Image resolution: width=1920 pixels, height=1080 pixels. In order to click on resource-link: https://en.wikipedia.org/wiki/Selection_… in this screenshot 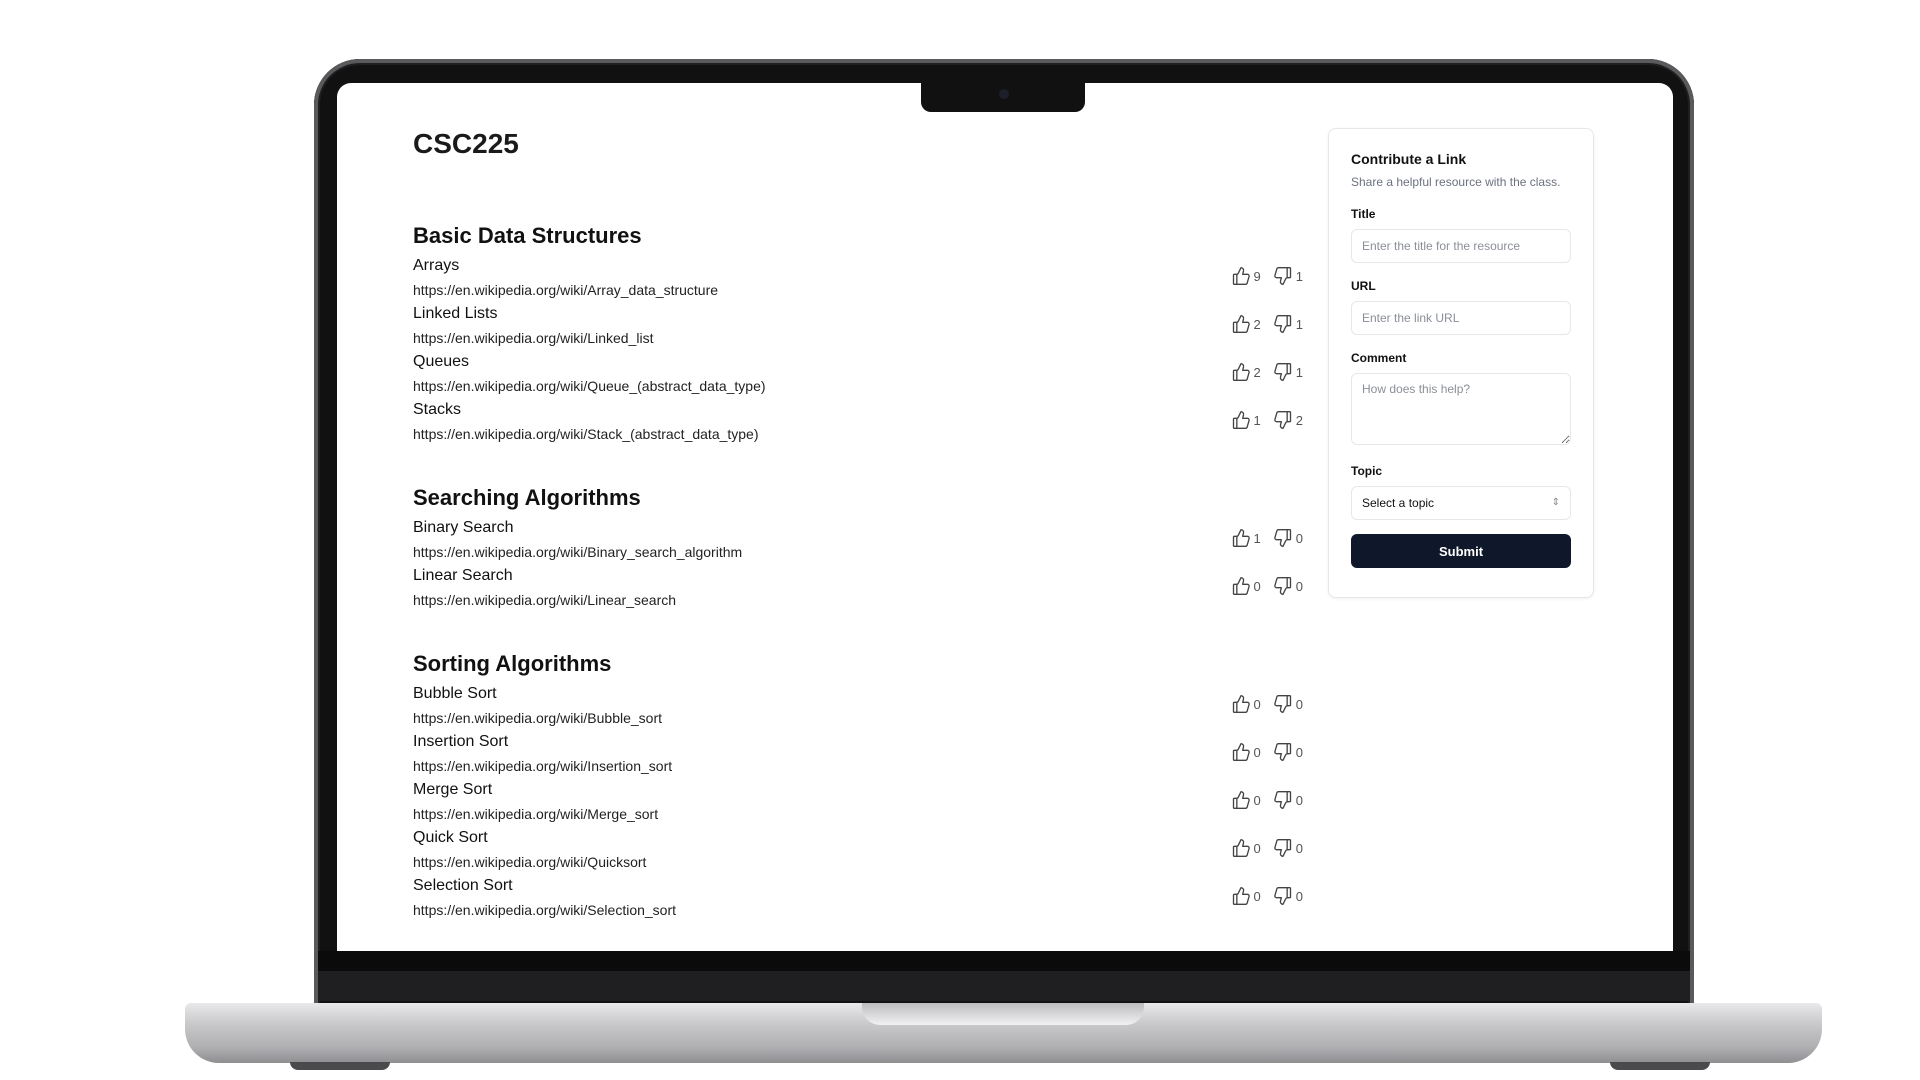, I will do `click(858, 910)`.